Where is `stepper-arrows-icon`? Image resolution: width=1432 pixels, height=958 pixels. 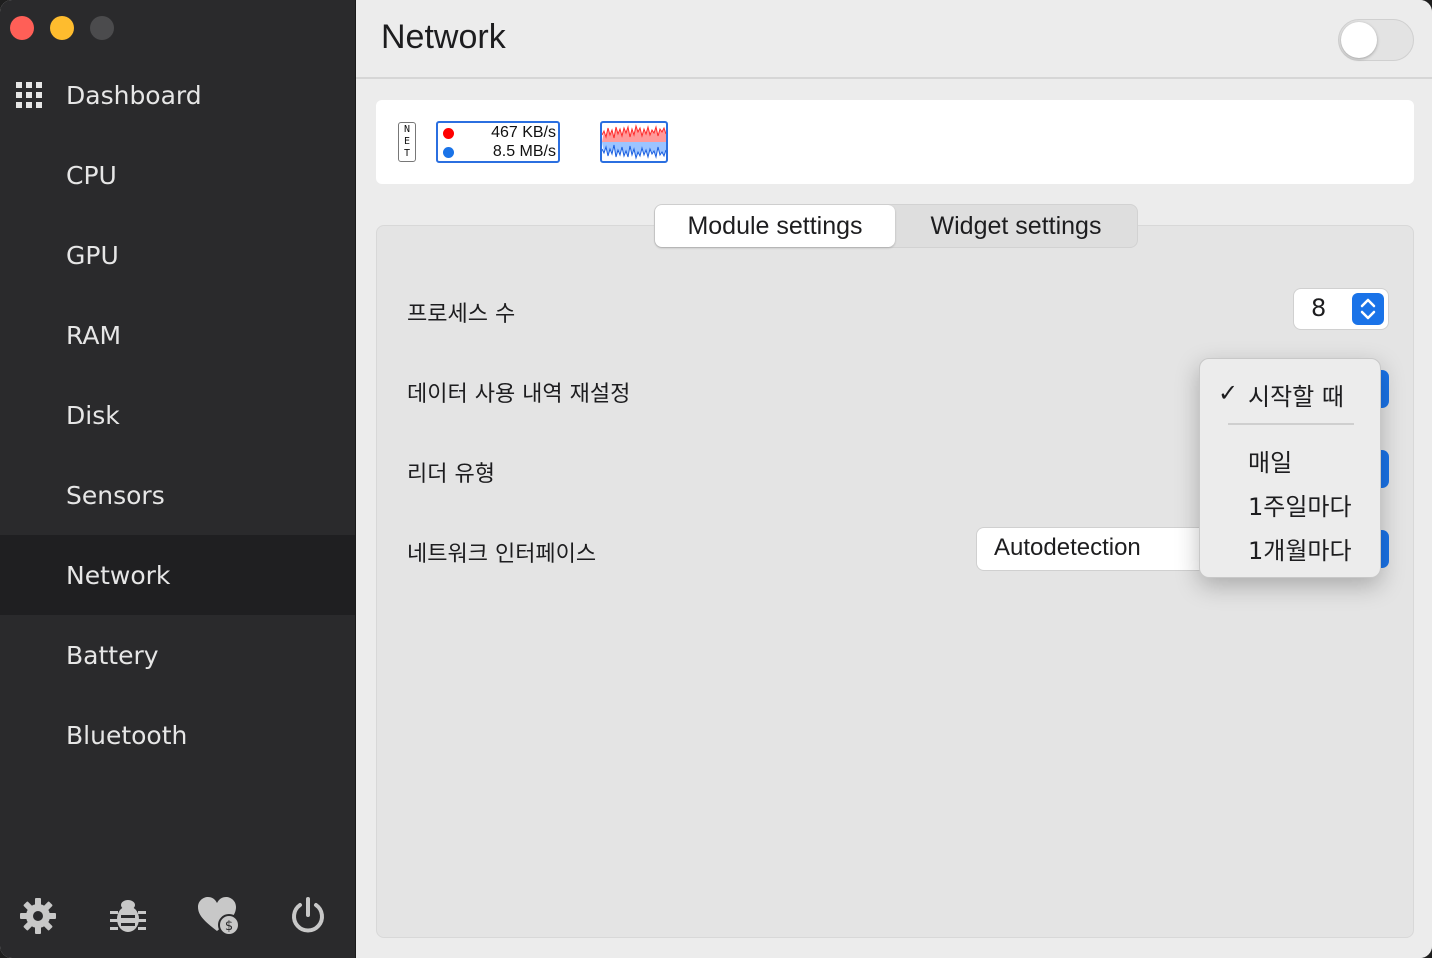
stepper-arrows-icon is located at coordinates (1368, 309).